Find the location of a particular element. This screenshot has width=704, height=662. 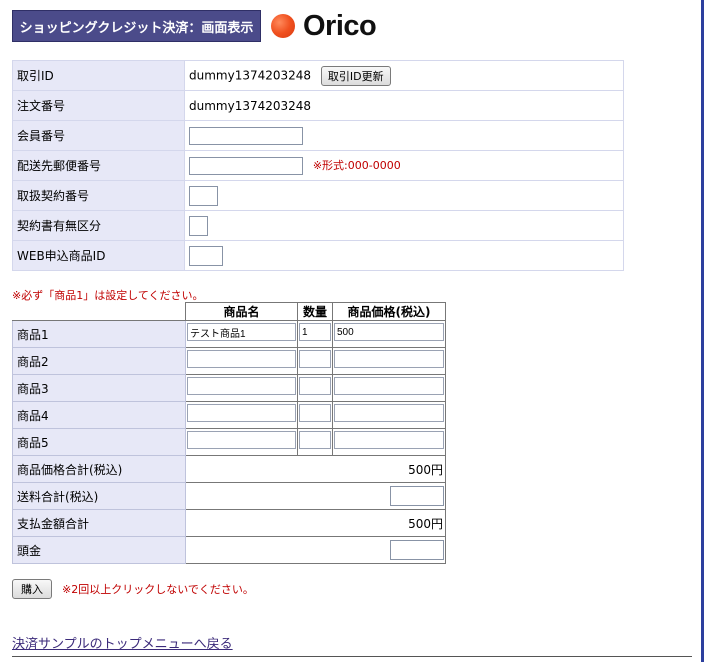

form-row: 配送先郵便番号 ※形式:000-0000 is located at coordinates (318, 165).